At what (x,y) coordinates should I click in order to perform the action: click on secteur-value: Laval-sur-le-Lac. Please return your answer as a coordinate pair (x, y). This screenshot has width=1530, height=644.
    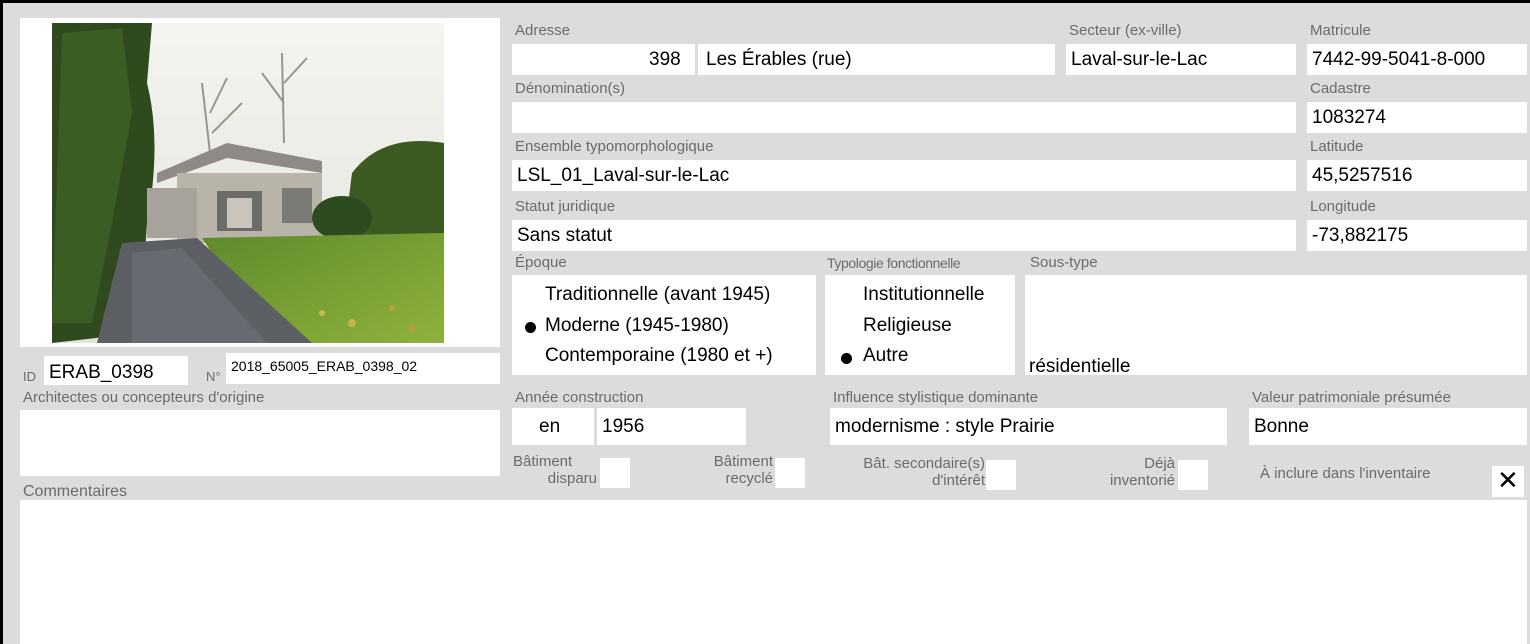
    Looking at the image, I should click on (1181, 59).